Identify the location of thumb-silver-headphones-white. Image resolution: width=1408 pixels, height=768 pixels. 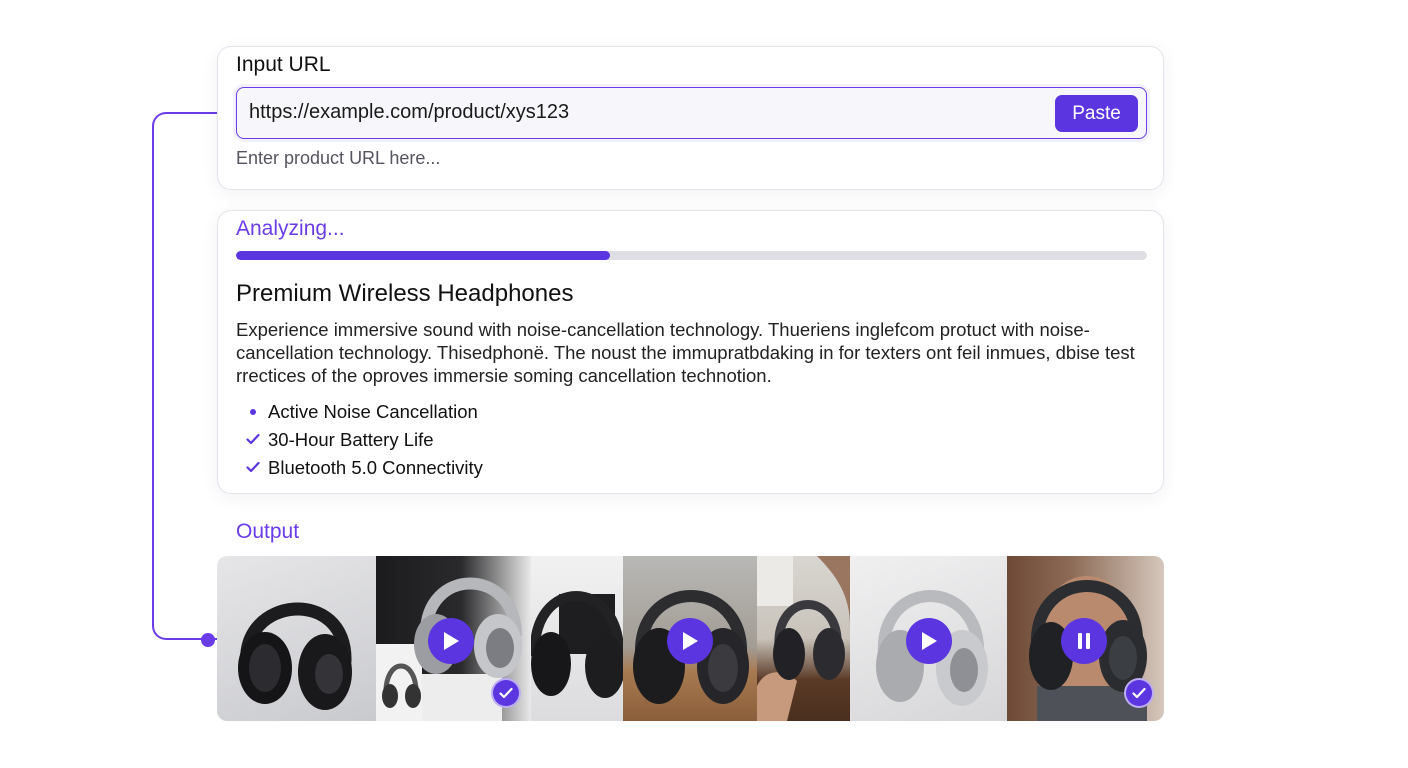
(928, 638).